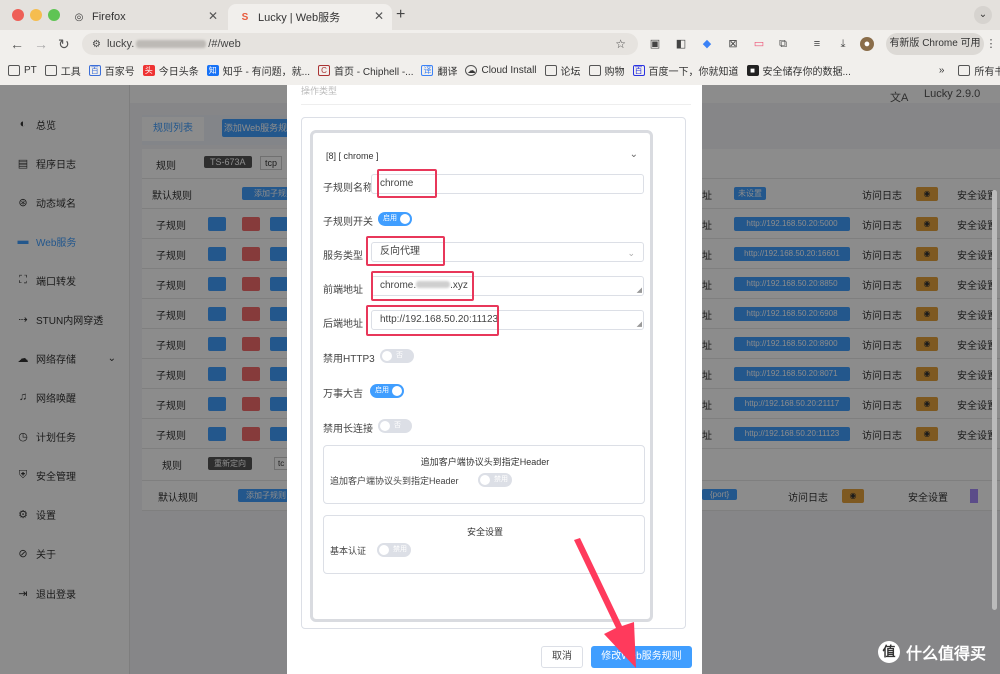 Image resolution: width=1000 pixels, height=674 pixels. Describe the element at coordinates (693, 72) in the screenshot. I see `bookmark-label: 百度一下，你就知道` at that location.